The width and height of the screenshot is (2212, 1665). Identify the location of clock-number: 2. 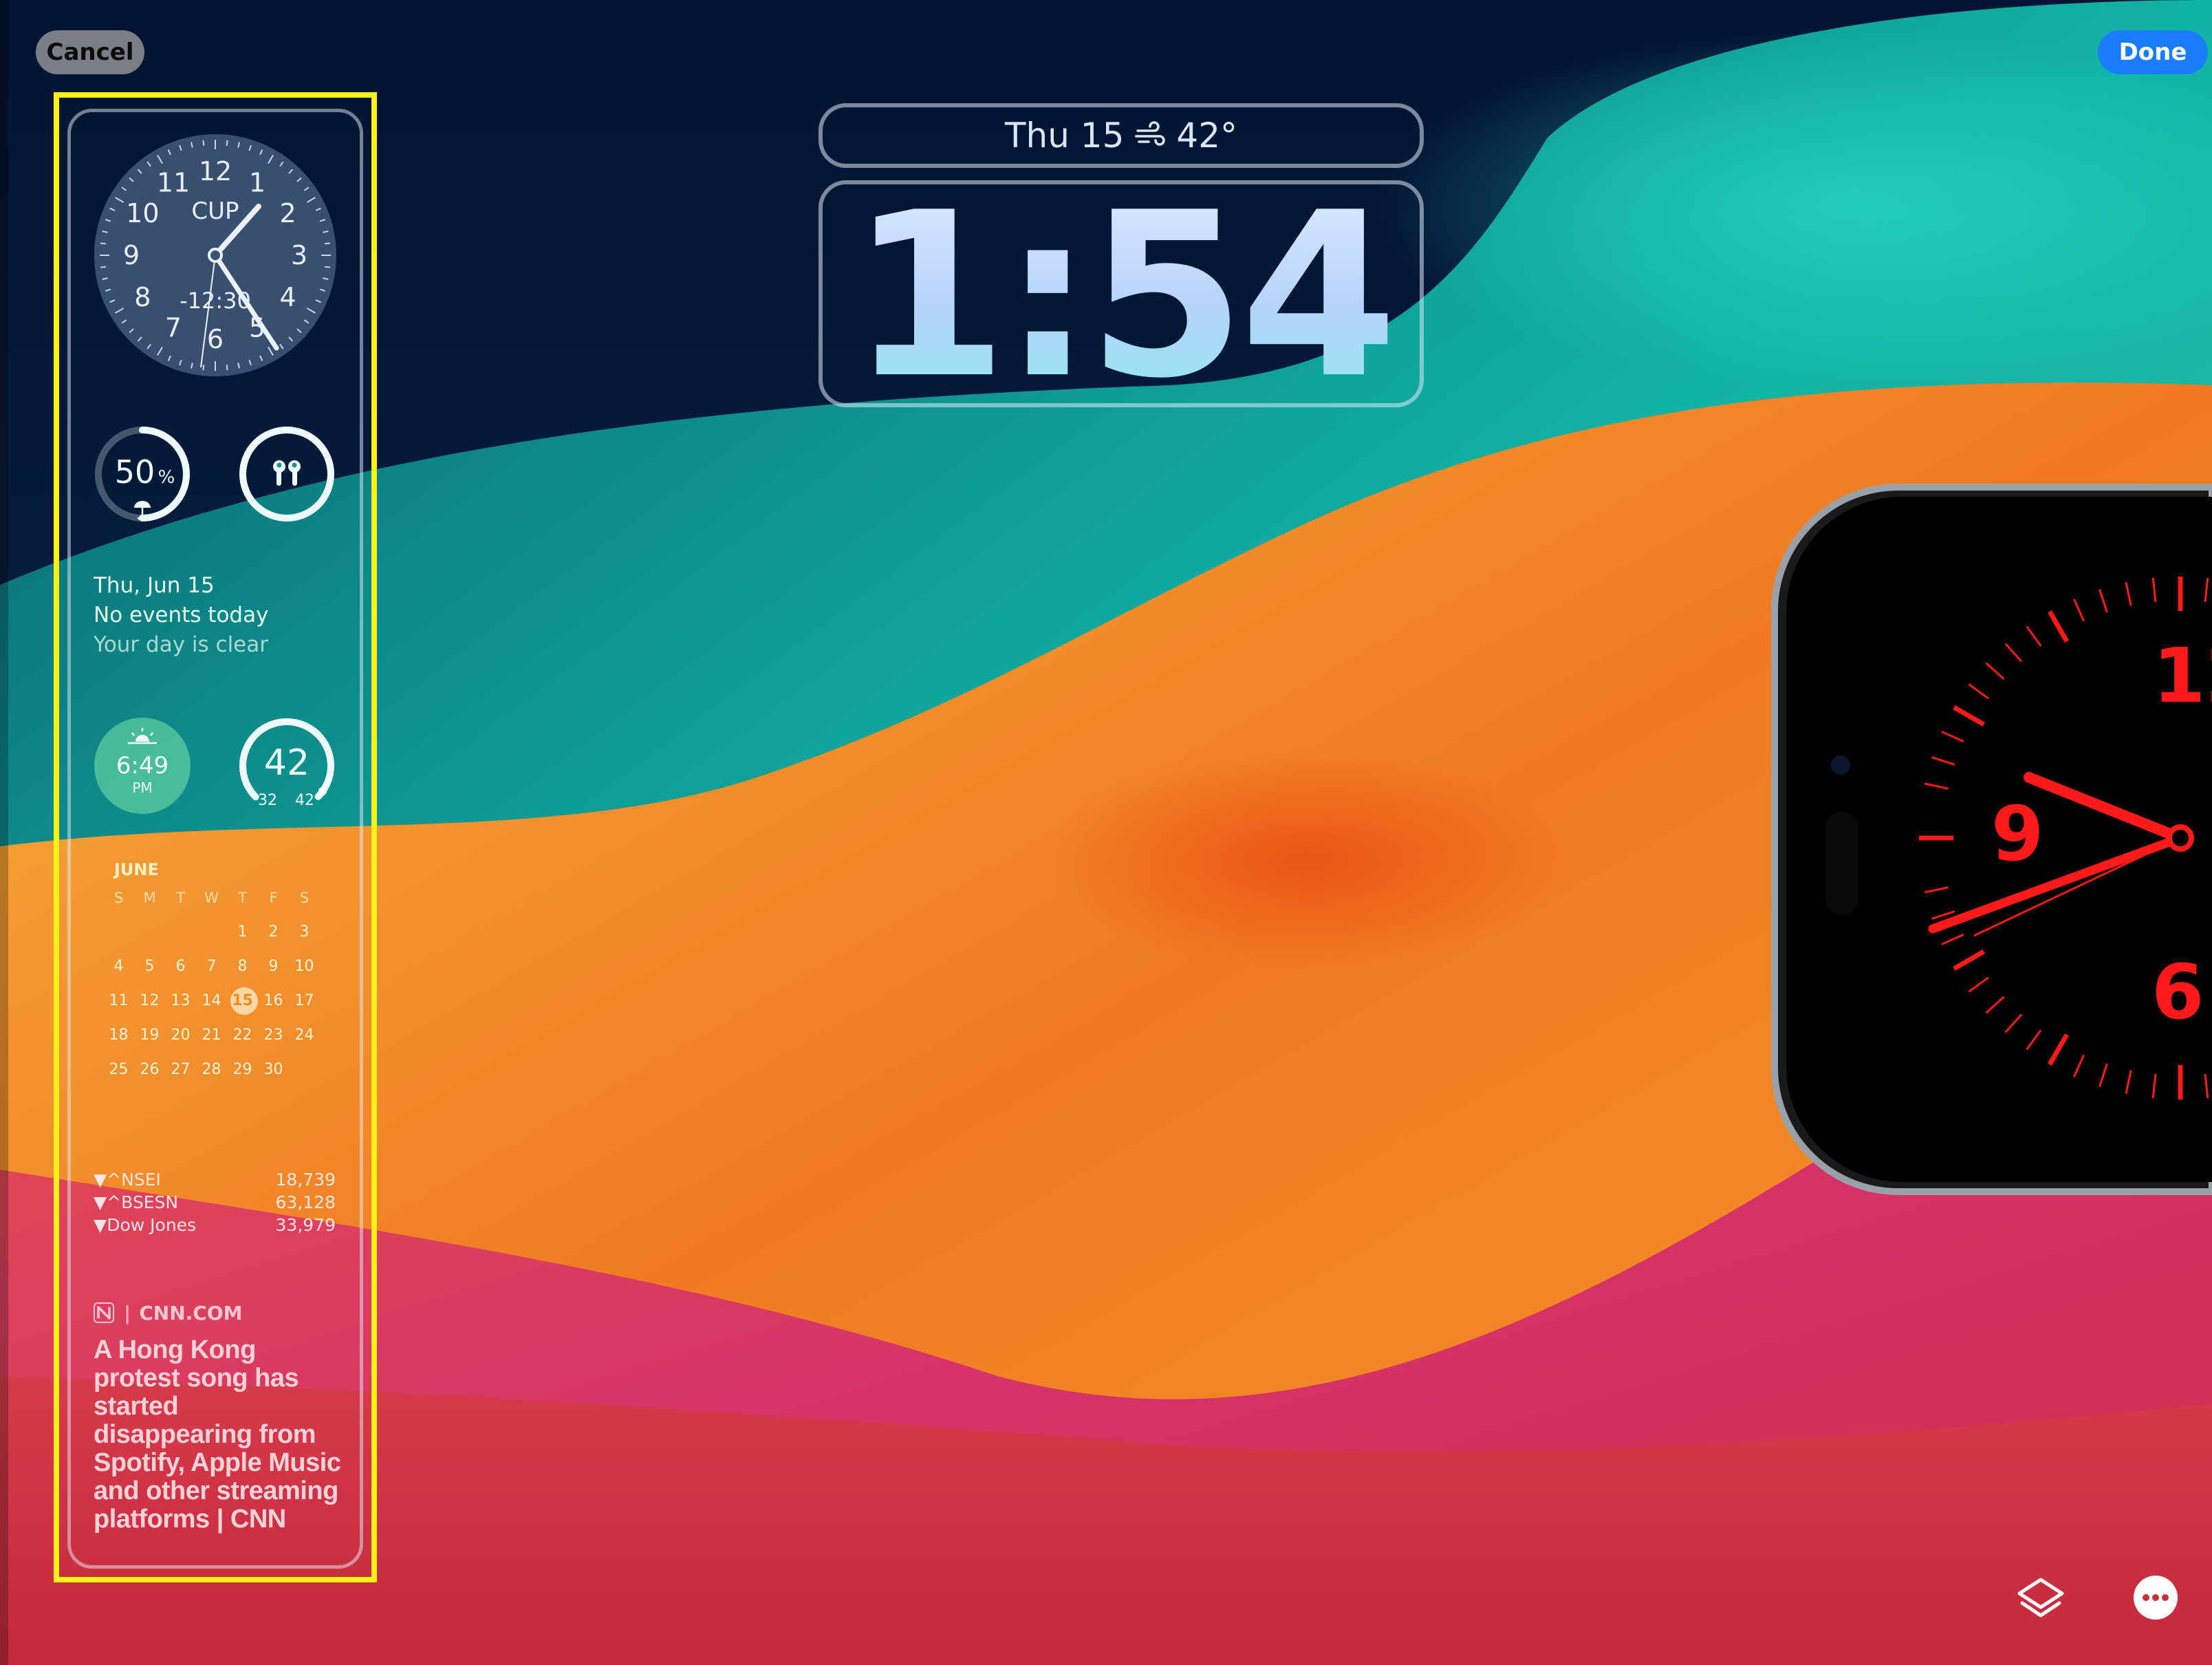
(288, 213).